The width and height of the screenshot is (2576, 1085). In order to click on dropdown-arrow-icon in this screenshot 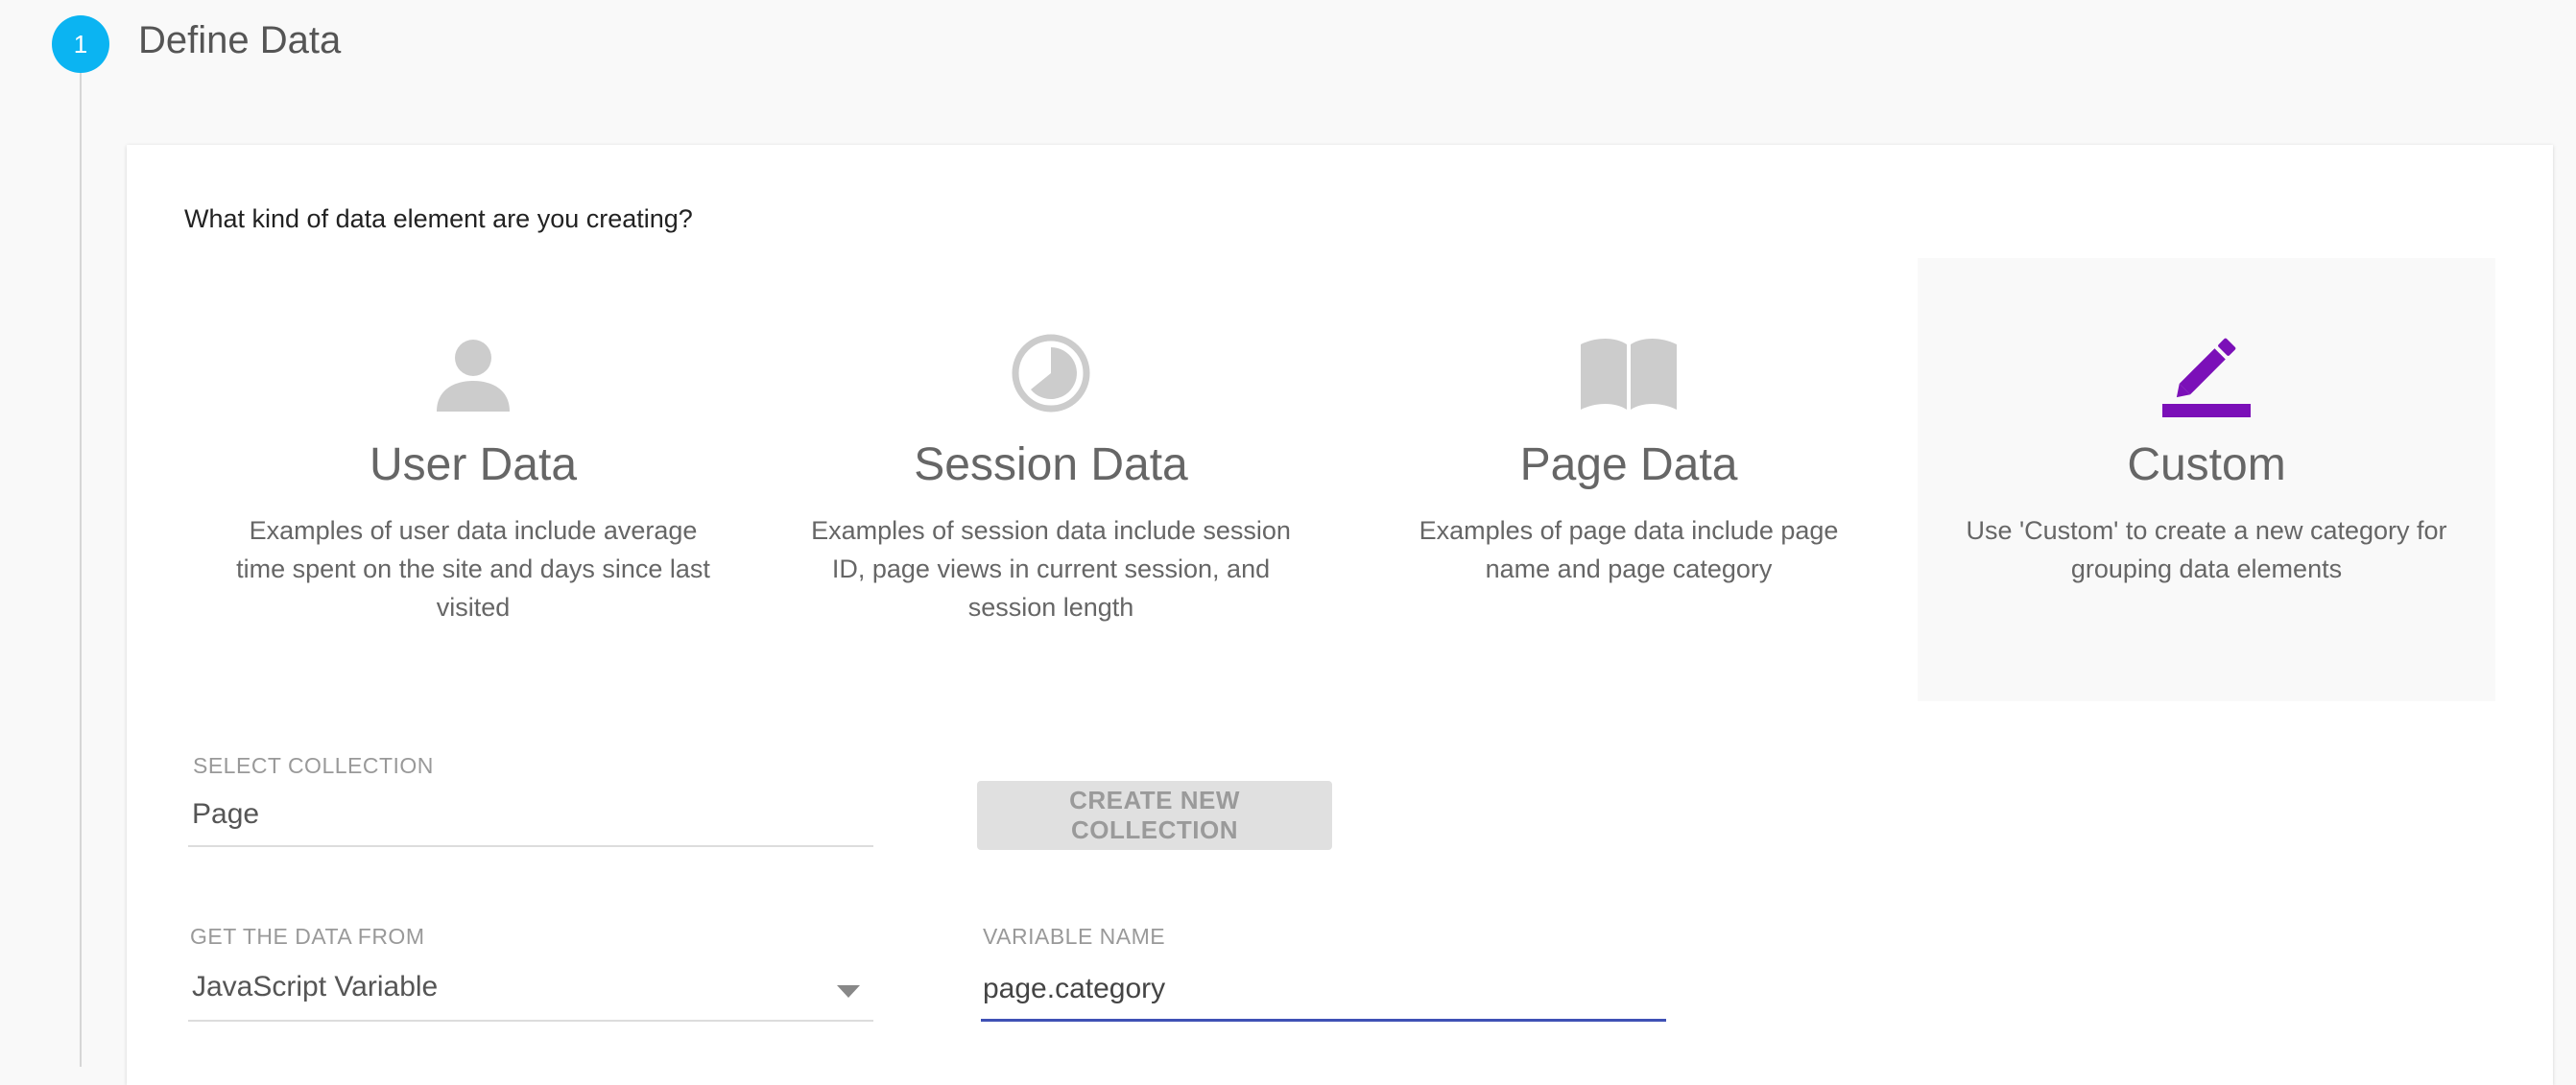, I will do `click(848, 991)`.